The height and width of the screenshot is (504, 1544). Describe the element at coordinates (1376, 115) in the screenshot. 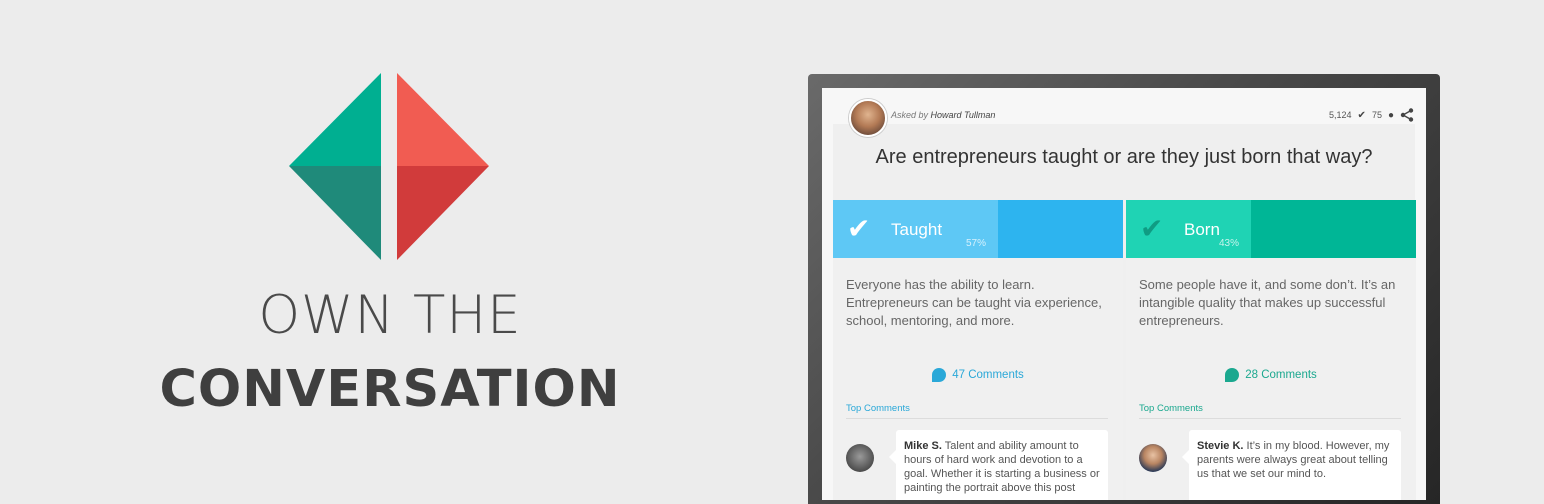

I see `comment-count: 75` at that location.